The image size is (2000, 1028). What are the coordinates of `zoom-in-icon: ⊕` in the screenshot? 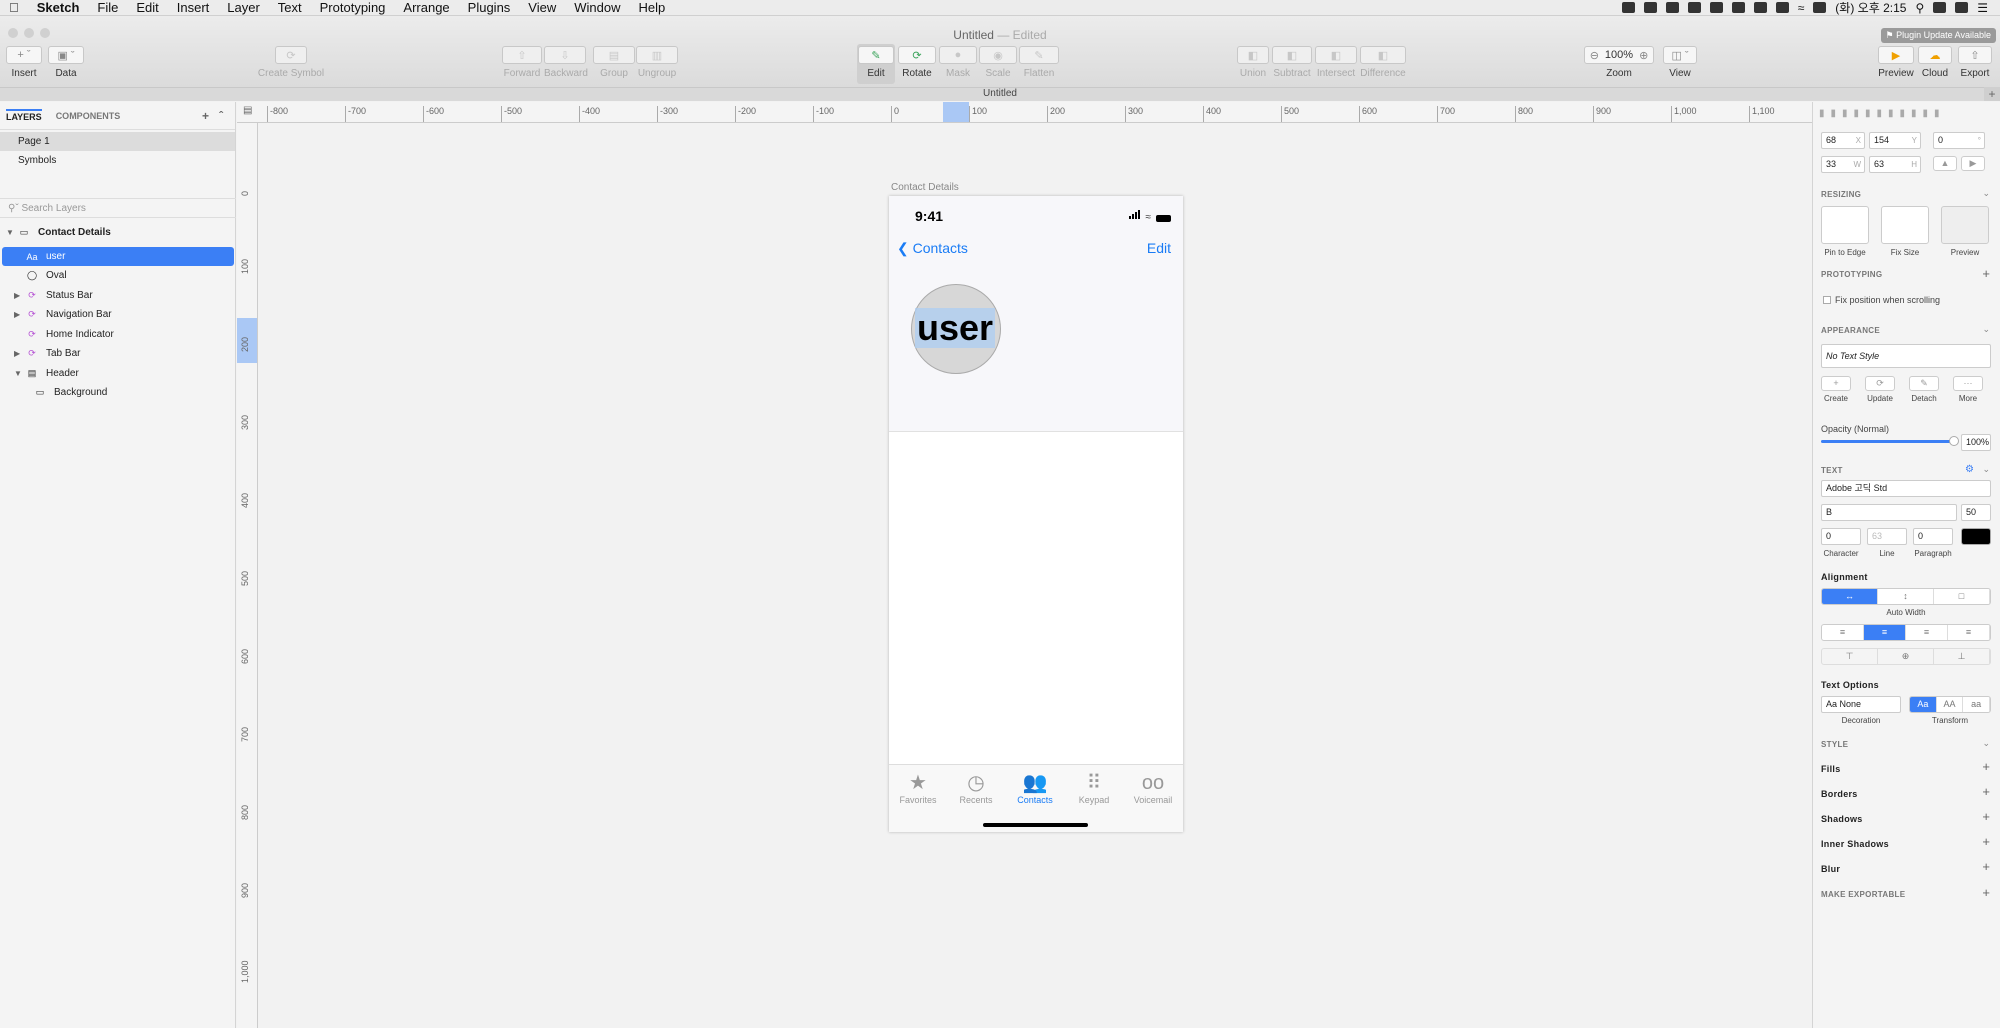 It's located at (1643, 55).